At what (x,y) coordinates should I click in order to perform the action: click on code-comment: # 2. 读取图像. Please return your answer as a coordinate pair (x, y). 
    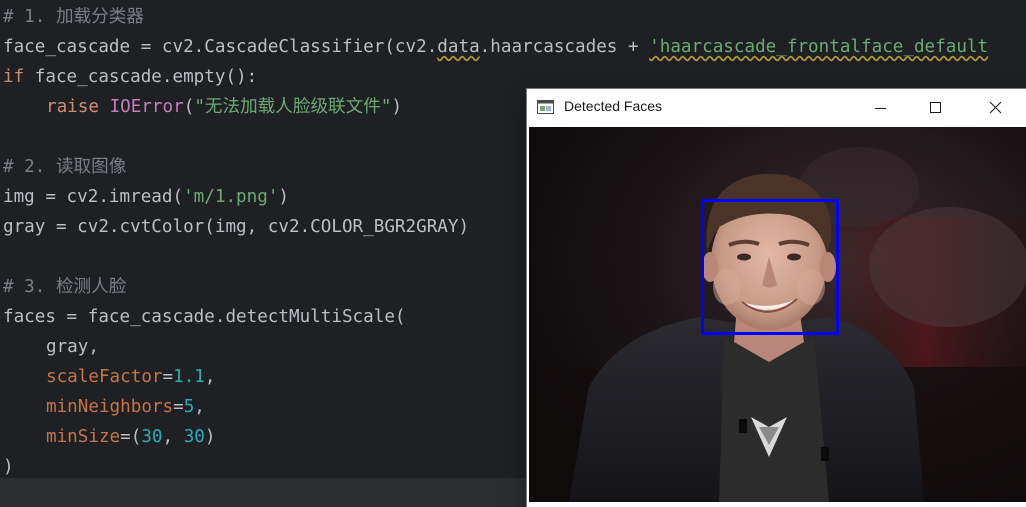
    Looking at the image, I should click on (65, 167).